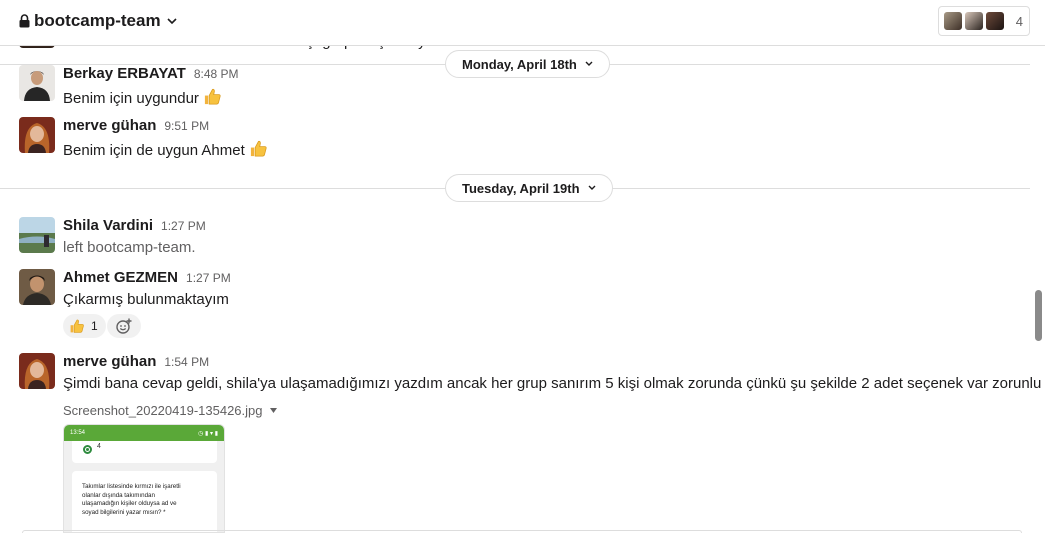  I want to click on preview-option-label: 4, so click(99, 446).